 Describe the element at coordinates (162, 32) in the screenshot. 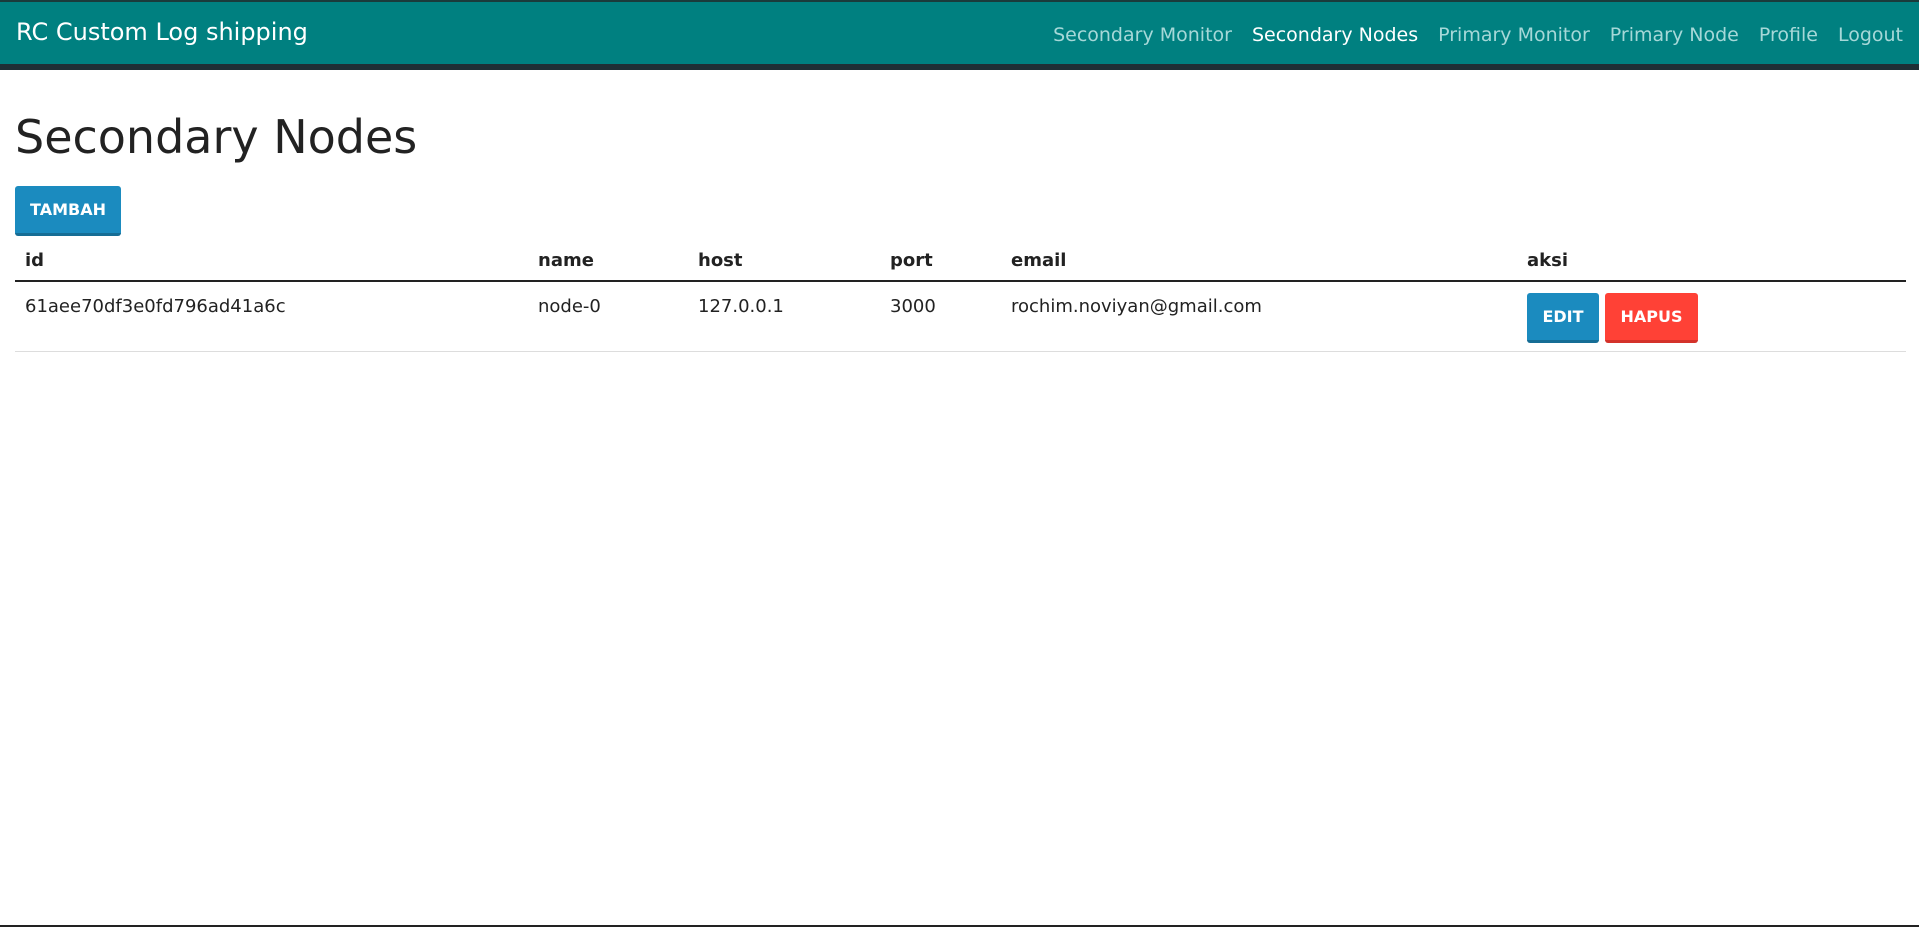

I see `brand-link: RC Custom Log shipping` at that location.